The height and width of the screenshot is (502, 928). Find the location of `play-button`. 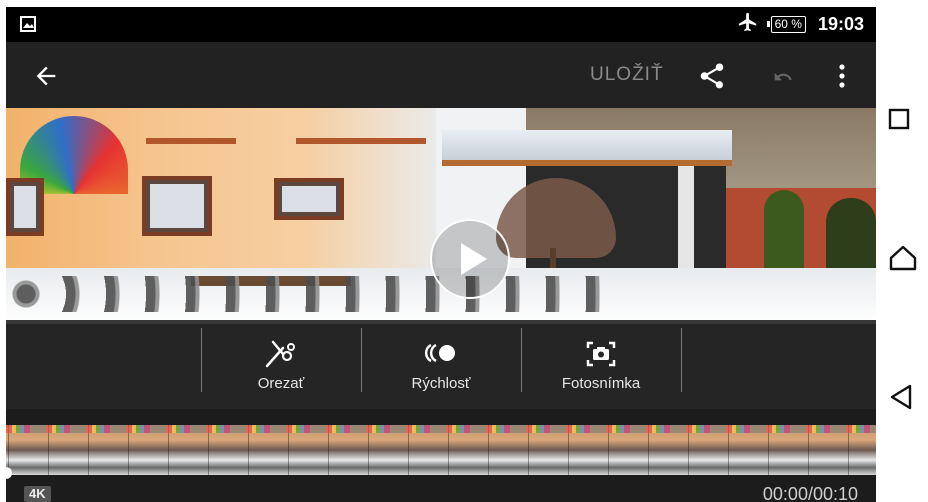

play-button is located at coordinates (470, 259).